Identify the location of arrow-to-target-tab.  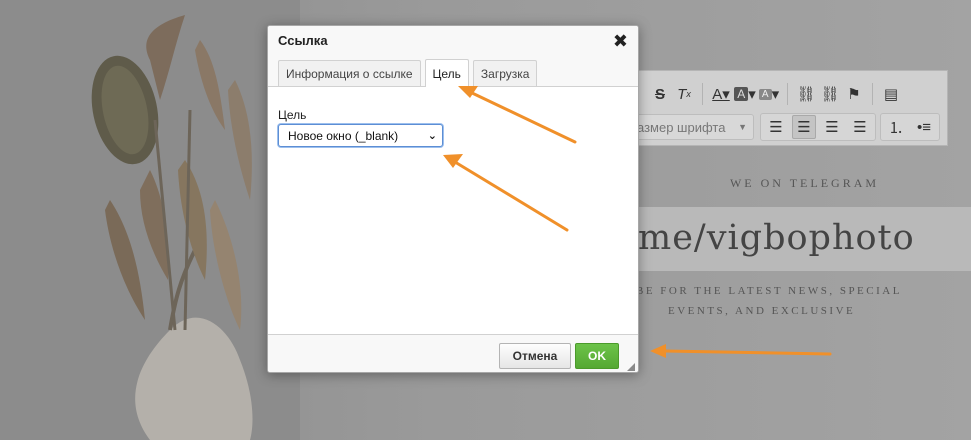
(522, 117).